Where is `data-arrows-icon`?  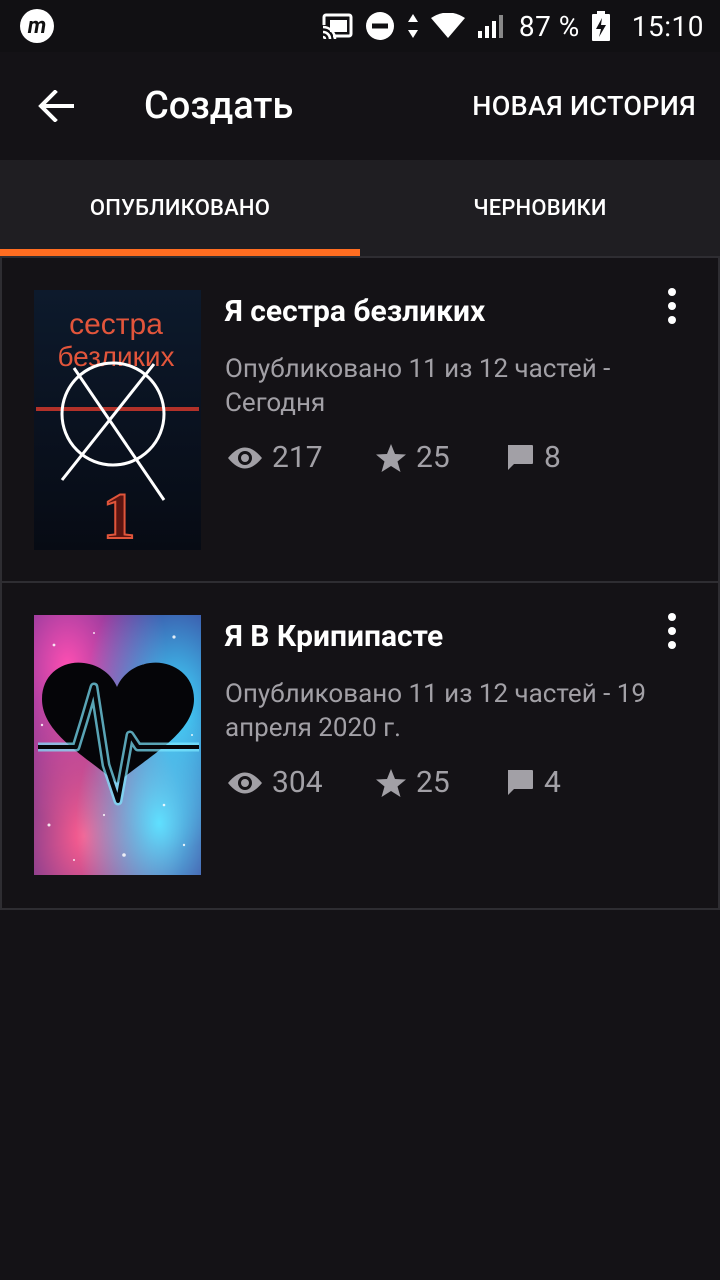
data-arrows-icon is located at coordinates (412, 26).